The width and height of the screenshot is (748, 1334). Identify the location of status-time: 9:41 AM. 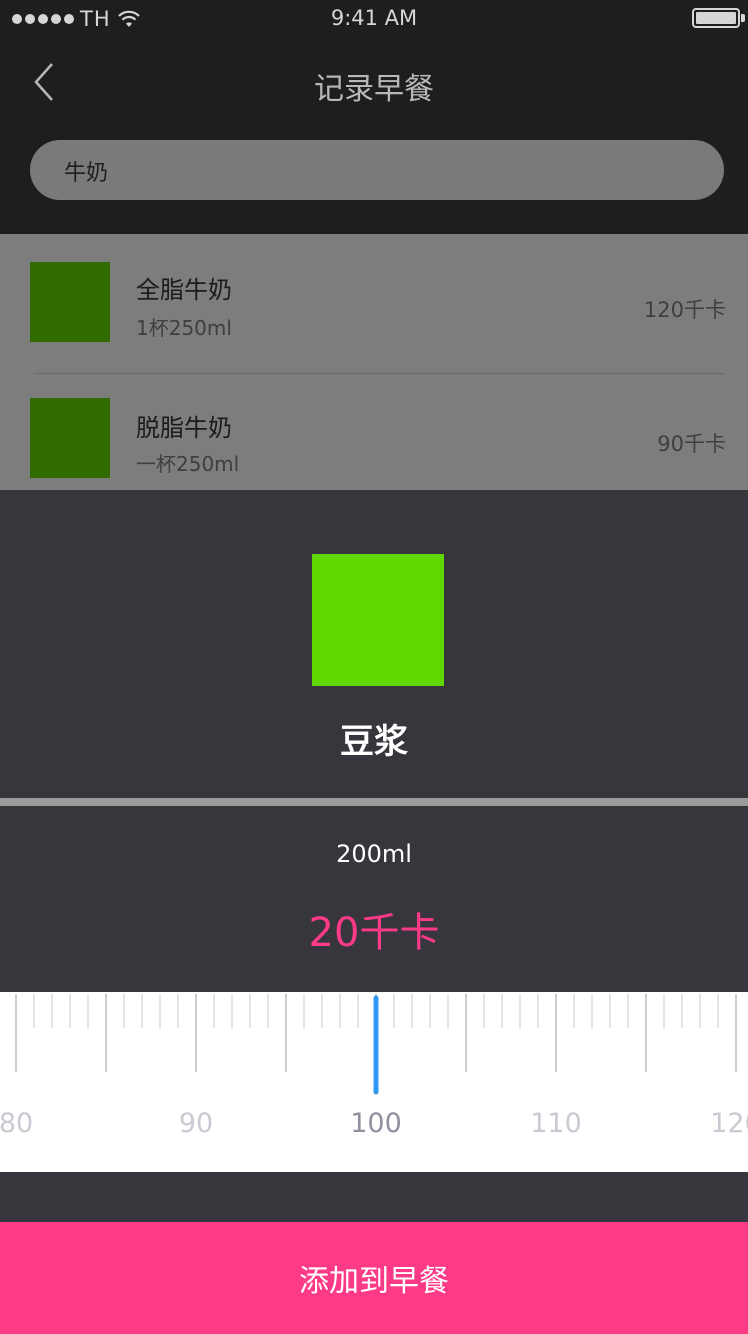
(374, 18).